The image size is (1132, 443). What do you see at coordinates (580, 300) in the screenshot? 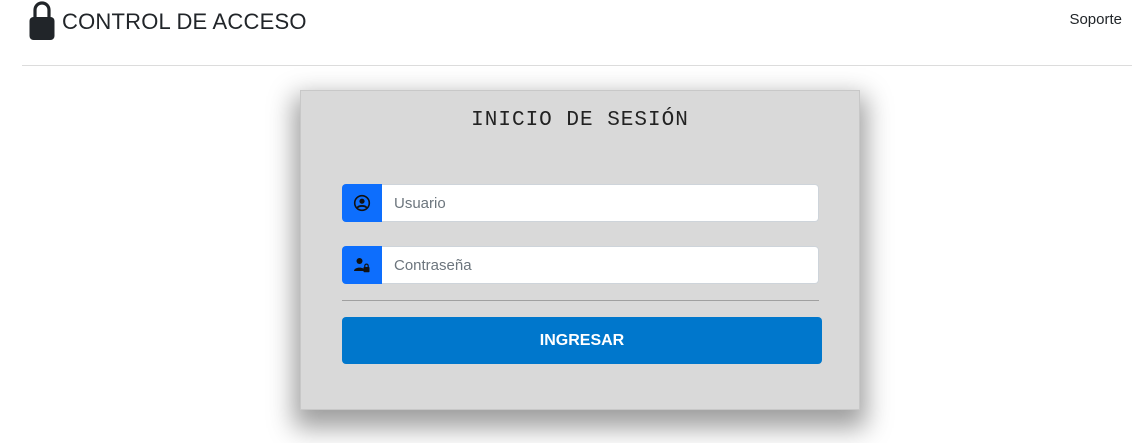
I see `form-divider` at bounding box center [580, 300].